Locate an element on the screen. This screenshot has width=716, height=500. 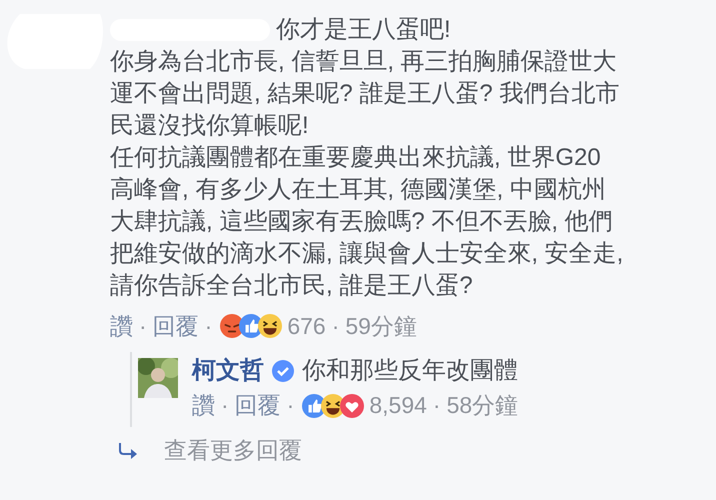
reply-arrow-icon is located at coordinates (128, 450).